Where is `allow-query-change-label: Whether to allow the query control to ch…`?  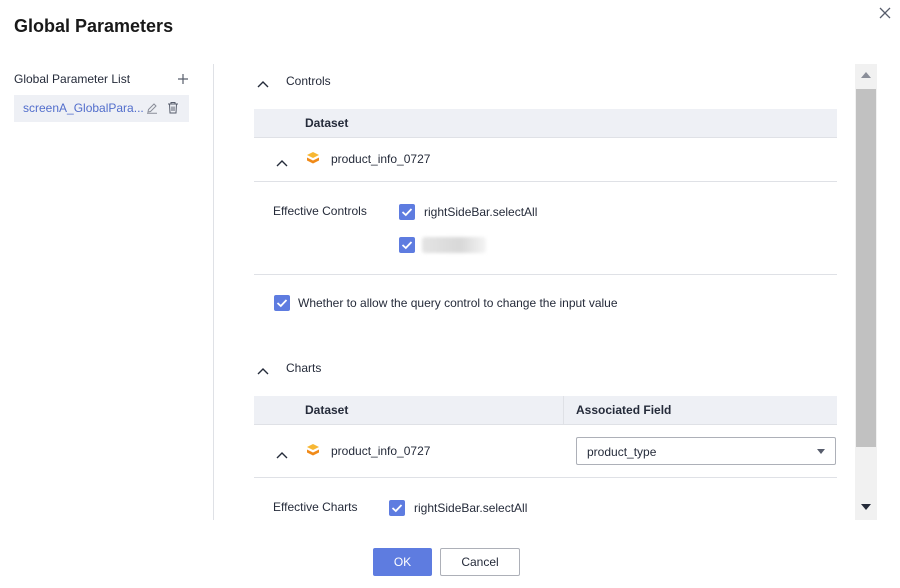
allow-query-change-label: Whether to allow the query control to ch… is located at coordinates (458, 303).